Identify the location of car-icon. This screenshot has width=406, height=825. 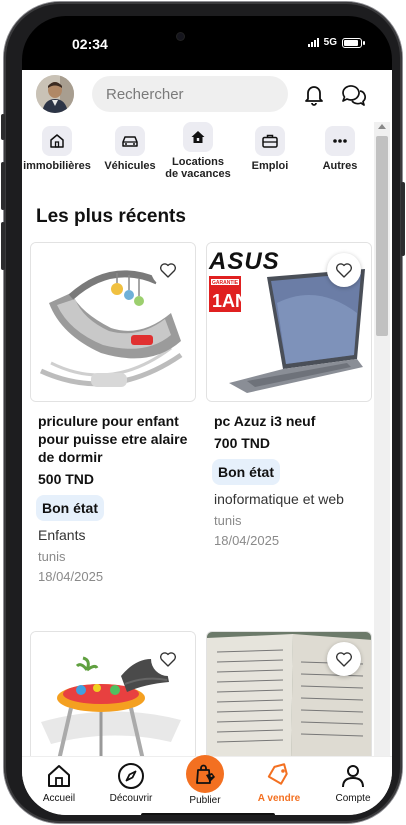
(130, 141).